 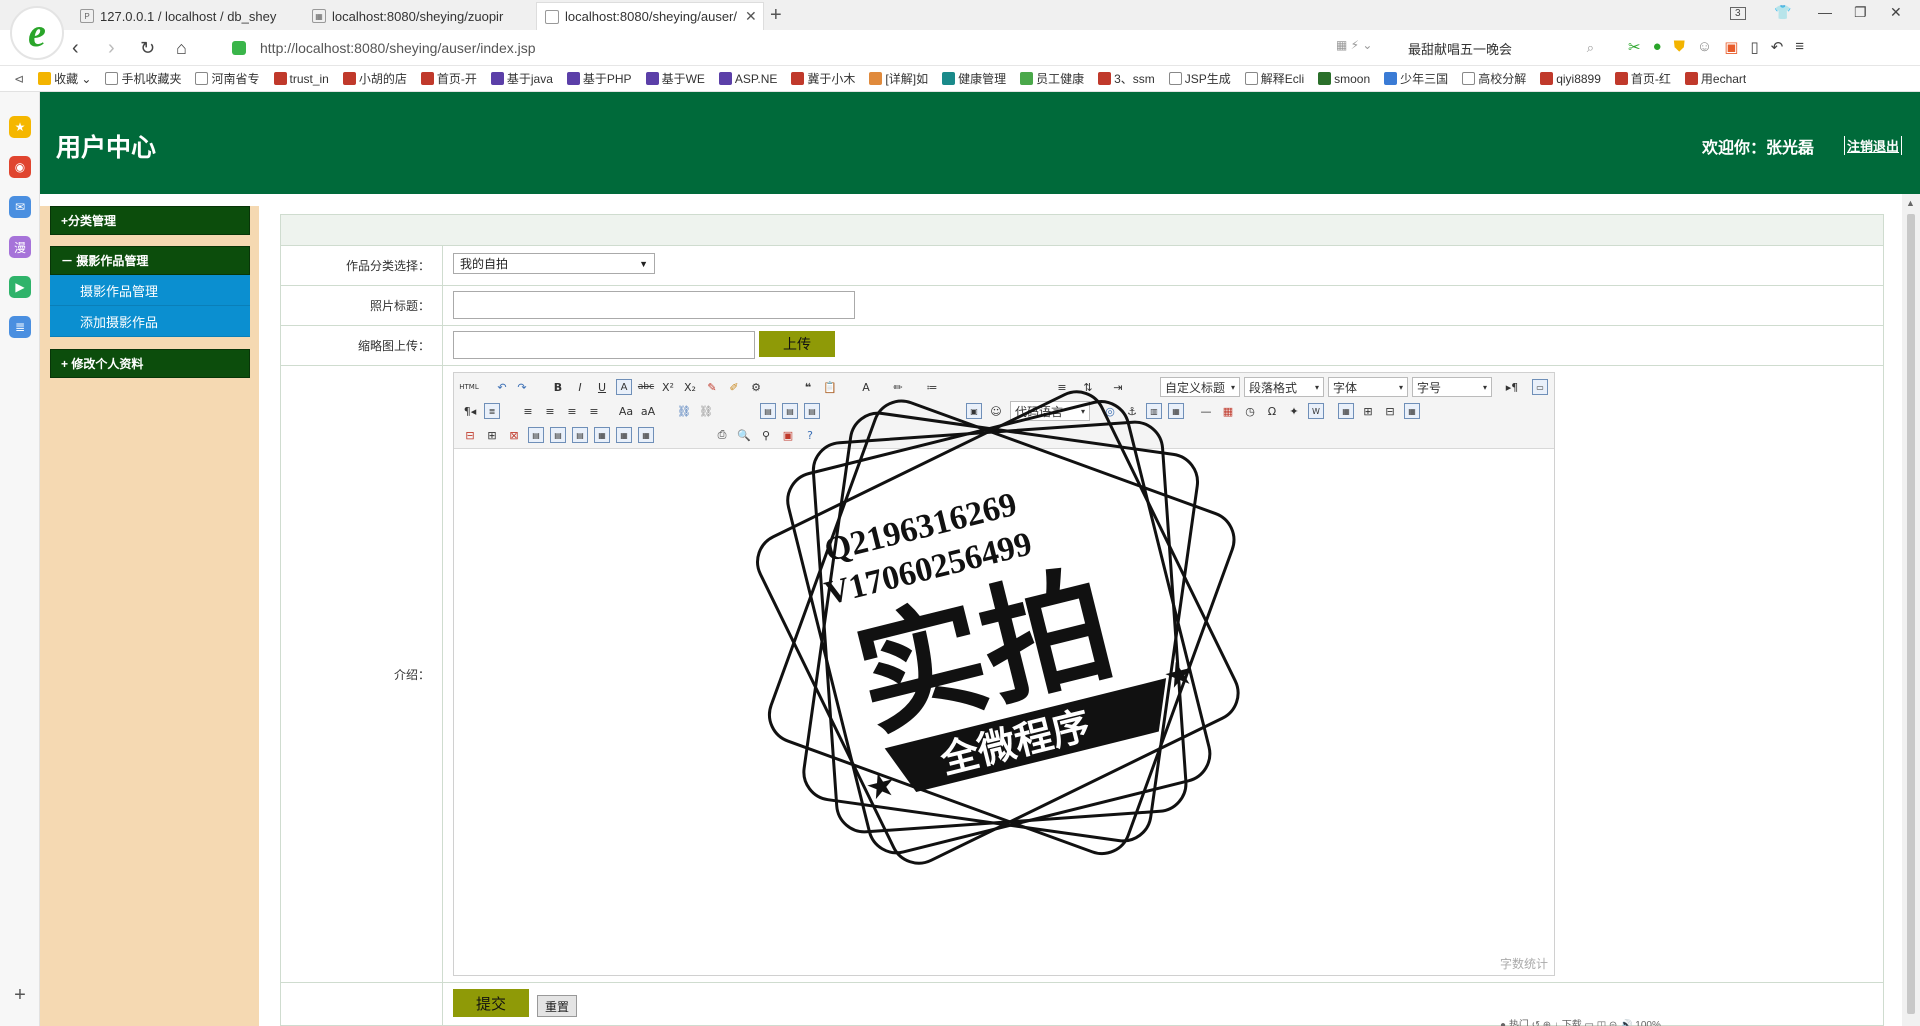 I want to click on paragraph-spacing-icon: ⇅, so click(x=1088, y=387).